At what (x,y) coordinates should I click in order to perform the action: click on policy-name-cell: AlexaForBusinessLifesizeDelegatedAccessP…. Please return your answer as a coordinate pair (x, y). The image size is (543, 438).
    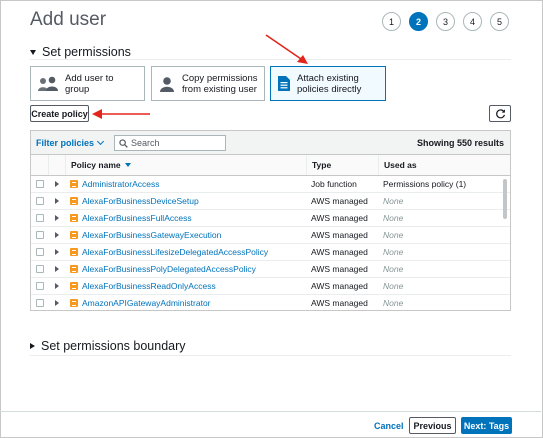
    Looking at the image, I should click on (169, 252).